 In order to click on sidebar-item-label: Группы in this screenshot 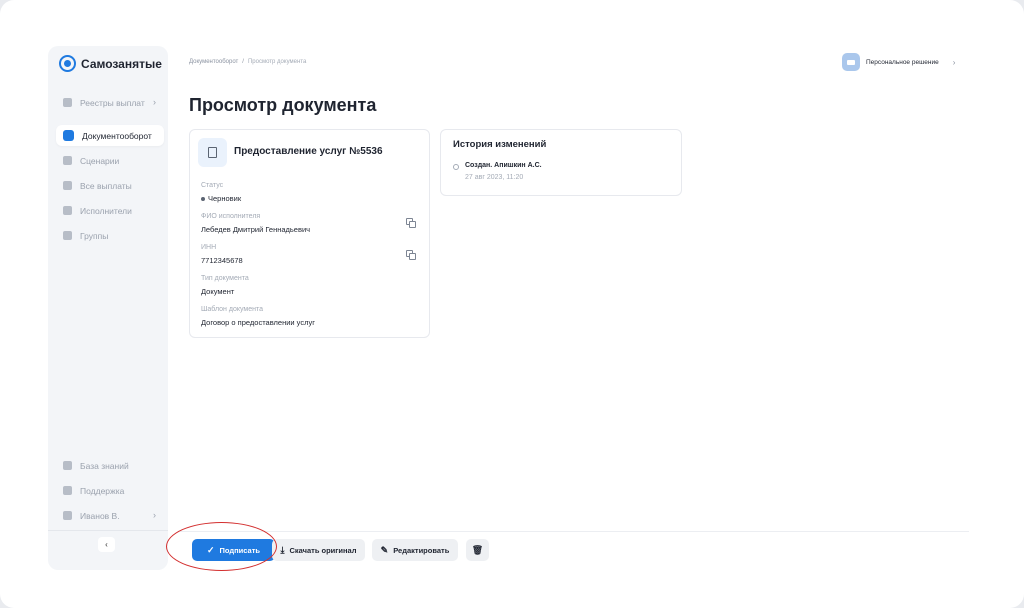, I will do `click(94, 235)`.